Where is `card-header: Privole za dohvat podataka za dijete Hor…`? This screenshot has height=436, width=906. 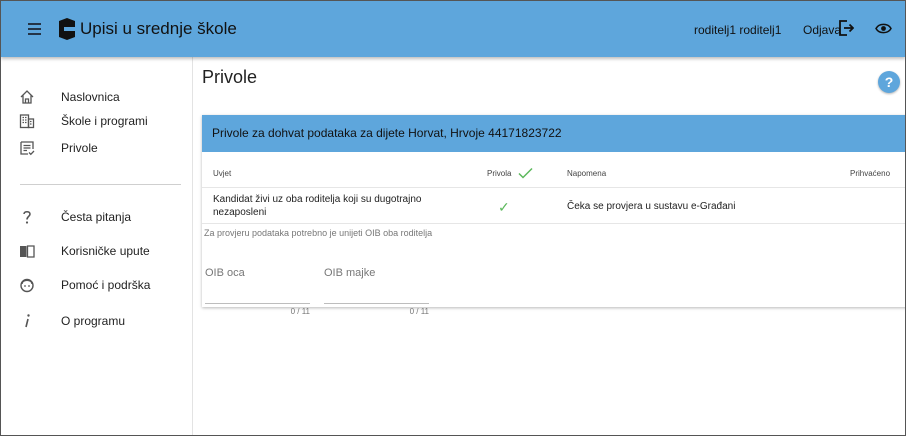
card-header: Privole za dohvat podataka za dijete Hor… is located at coordinates (553, 133).